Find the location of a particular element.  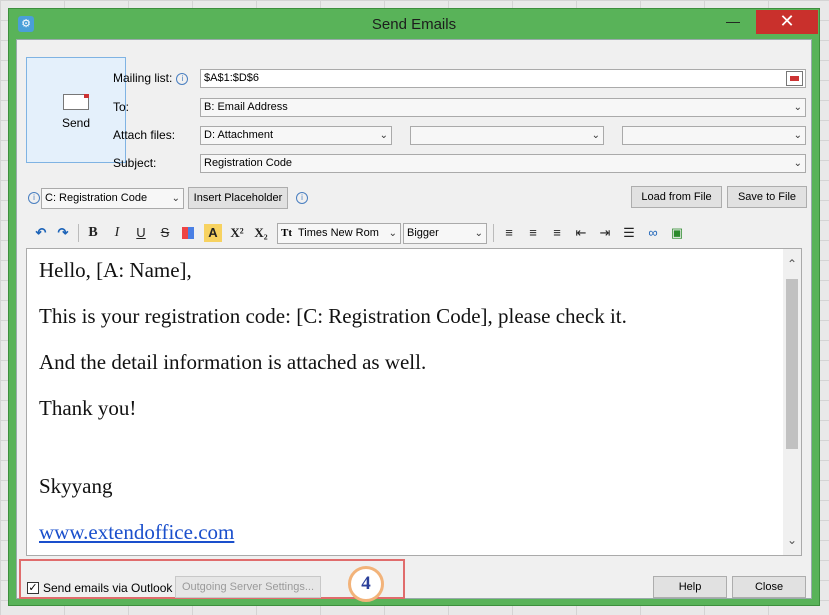

outdent-icon: ⇤ is located at coordinates (581, 233).